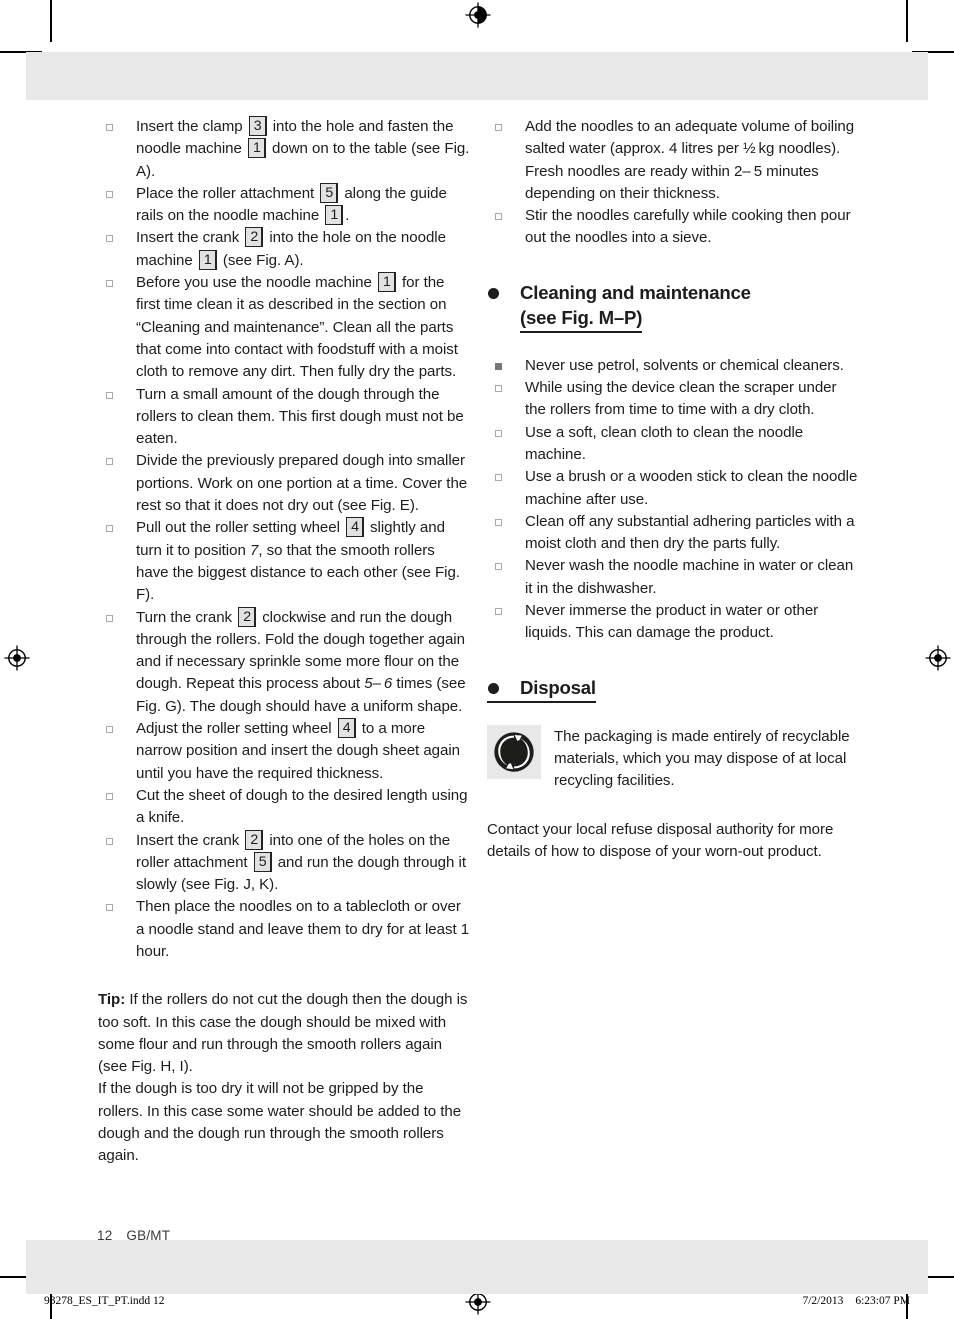 The image size is (954, 1319). Describe the element at coordinates (148, 1235) in the screenshot. I see `page-locale: GB/MT` at that location.